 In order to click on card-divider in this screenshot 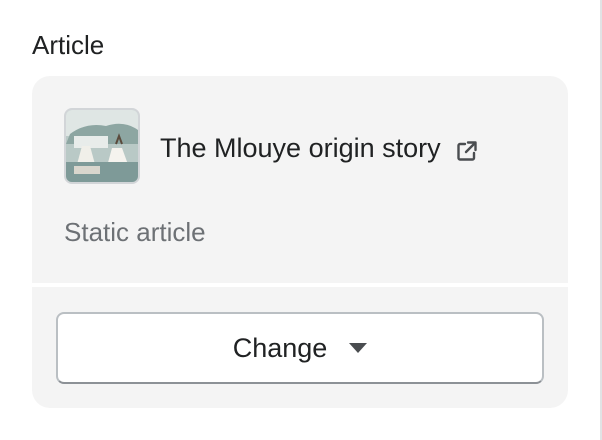, I will do `click(300, 285)`.